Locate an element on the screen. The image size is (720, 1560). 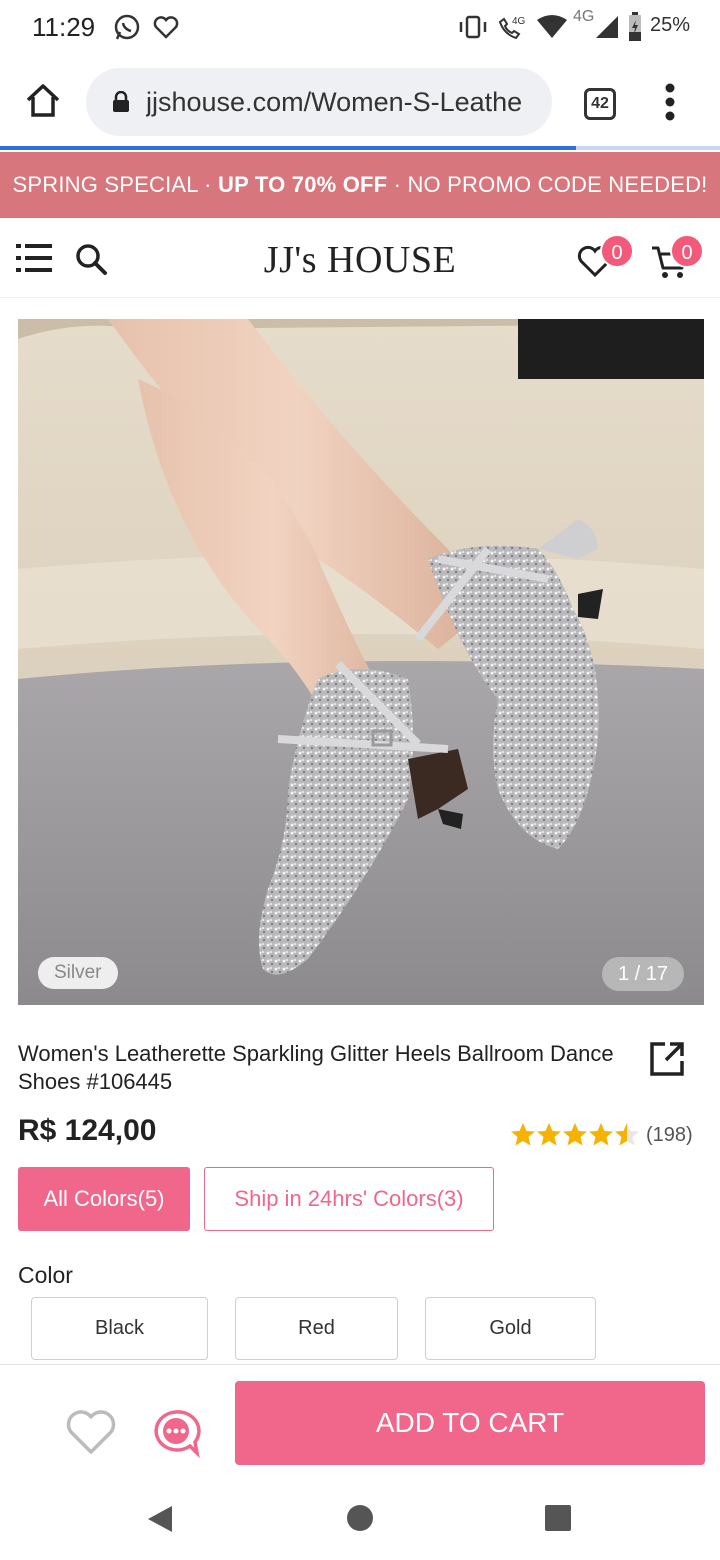
recents-icon is located at coordinates (558, 1518).